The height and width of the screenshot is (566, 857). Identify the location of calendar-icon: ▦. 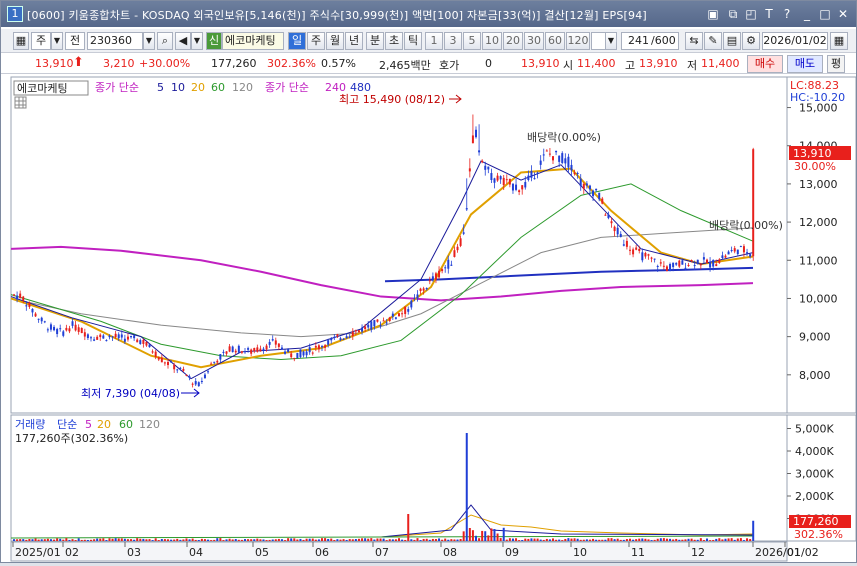
(839, 41).